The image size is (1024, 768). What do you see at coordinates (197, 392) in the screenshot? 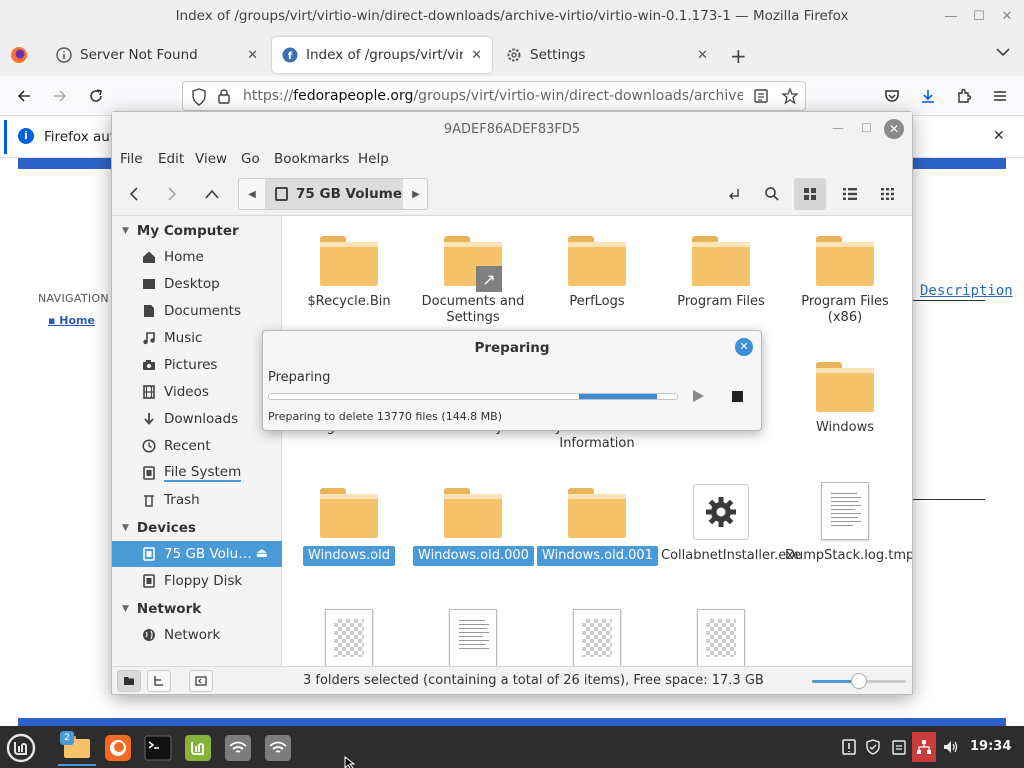
I see `sidebar-item-videos: Videos` at bounding box center [197, 392].